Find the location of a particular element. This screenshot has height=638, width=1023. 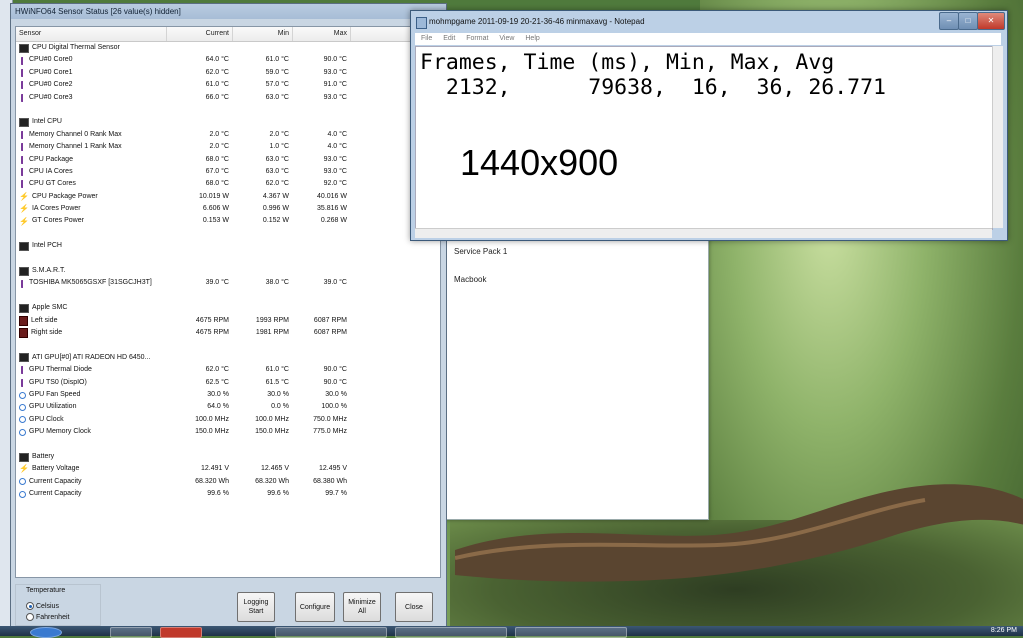

sensor-row: CPU#0 Core3 66.0 °C 63.0 °C 93.0 °C is located at coordinates (228, 98).